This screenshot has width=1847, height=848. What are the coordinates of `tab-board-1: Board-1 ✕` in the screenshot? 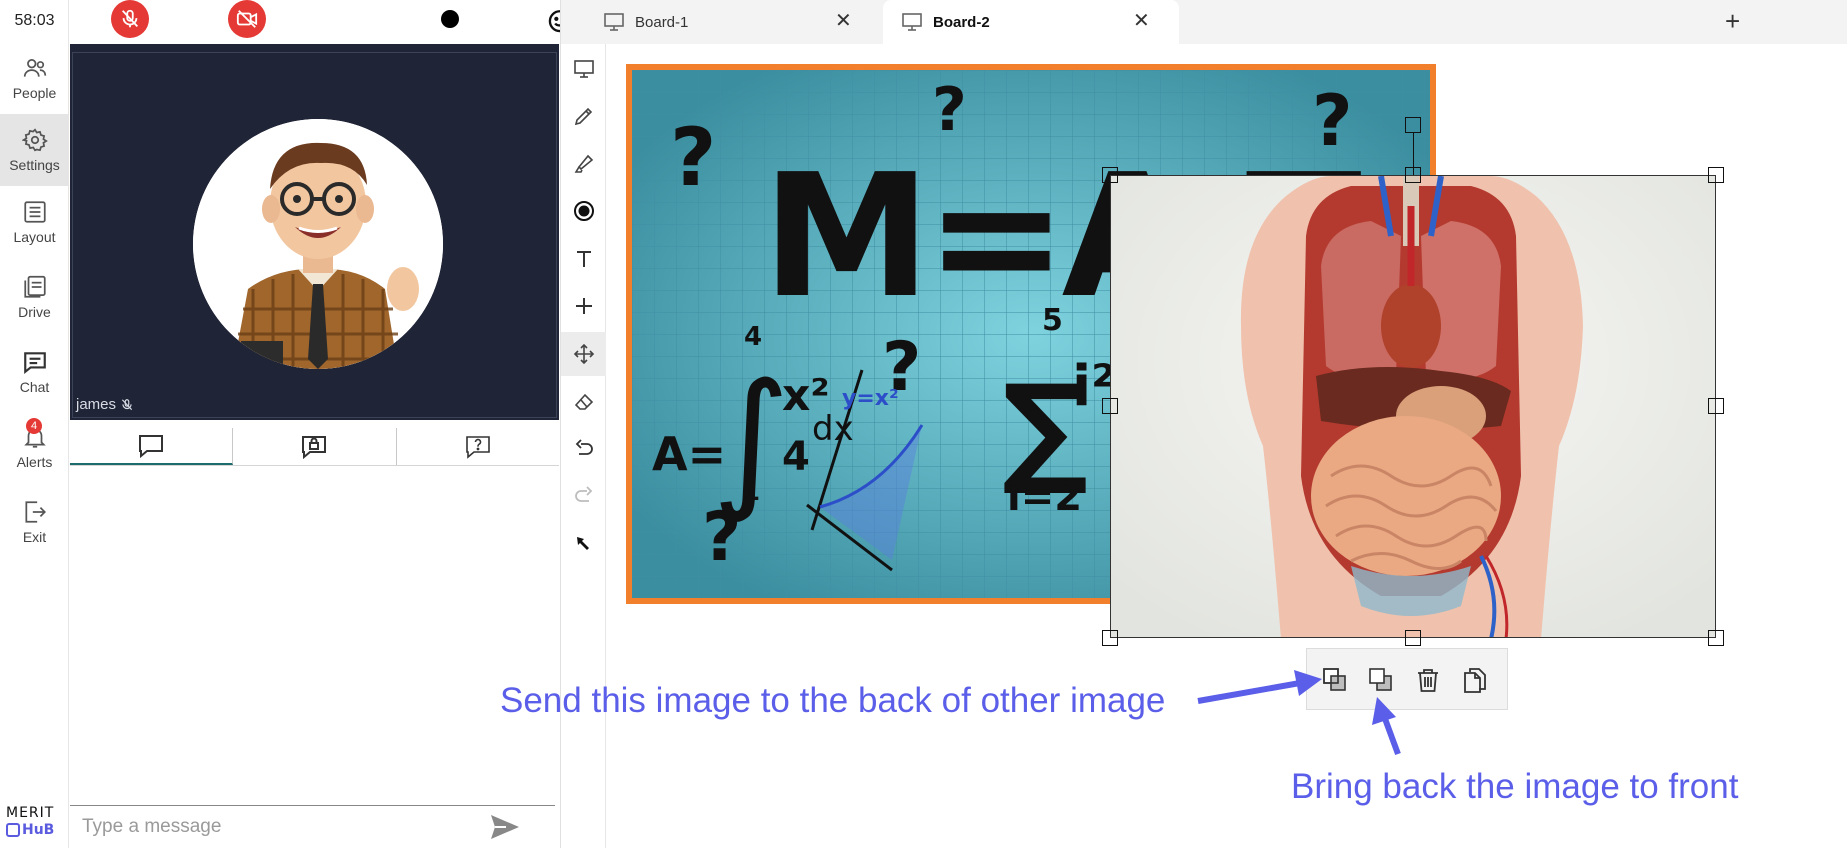 It's located at (728, 22).